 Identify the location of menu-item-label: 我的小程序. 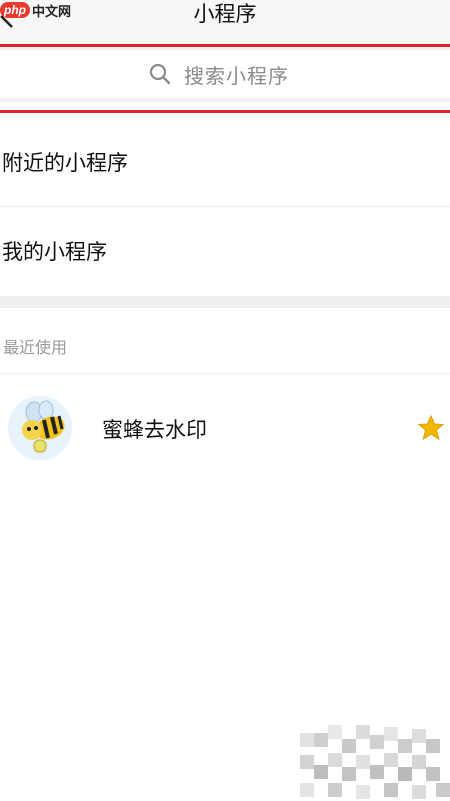
(54, 252).